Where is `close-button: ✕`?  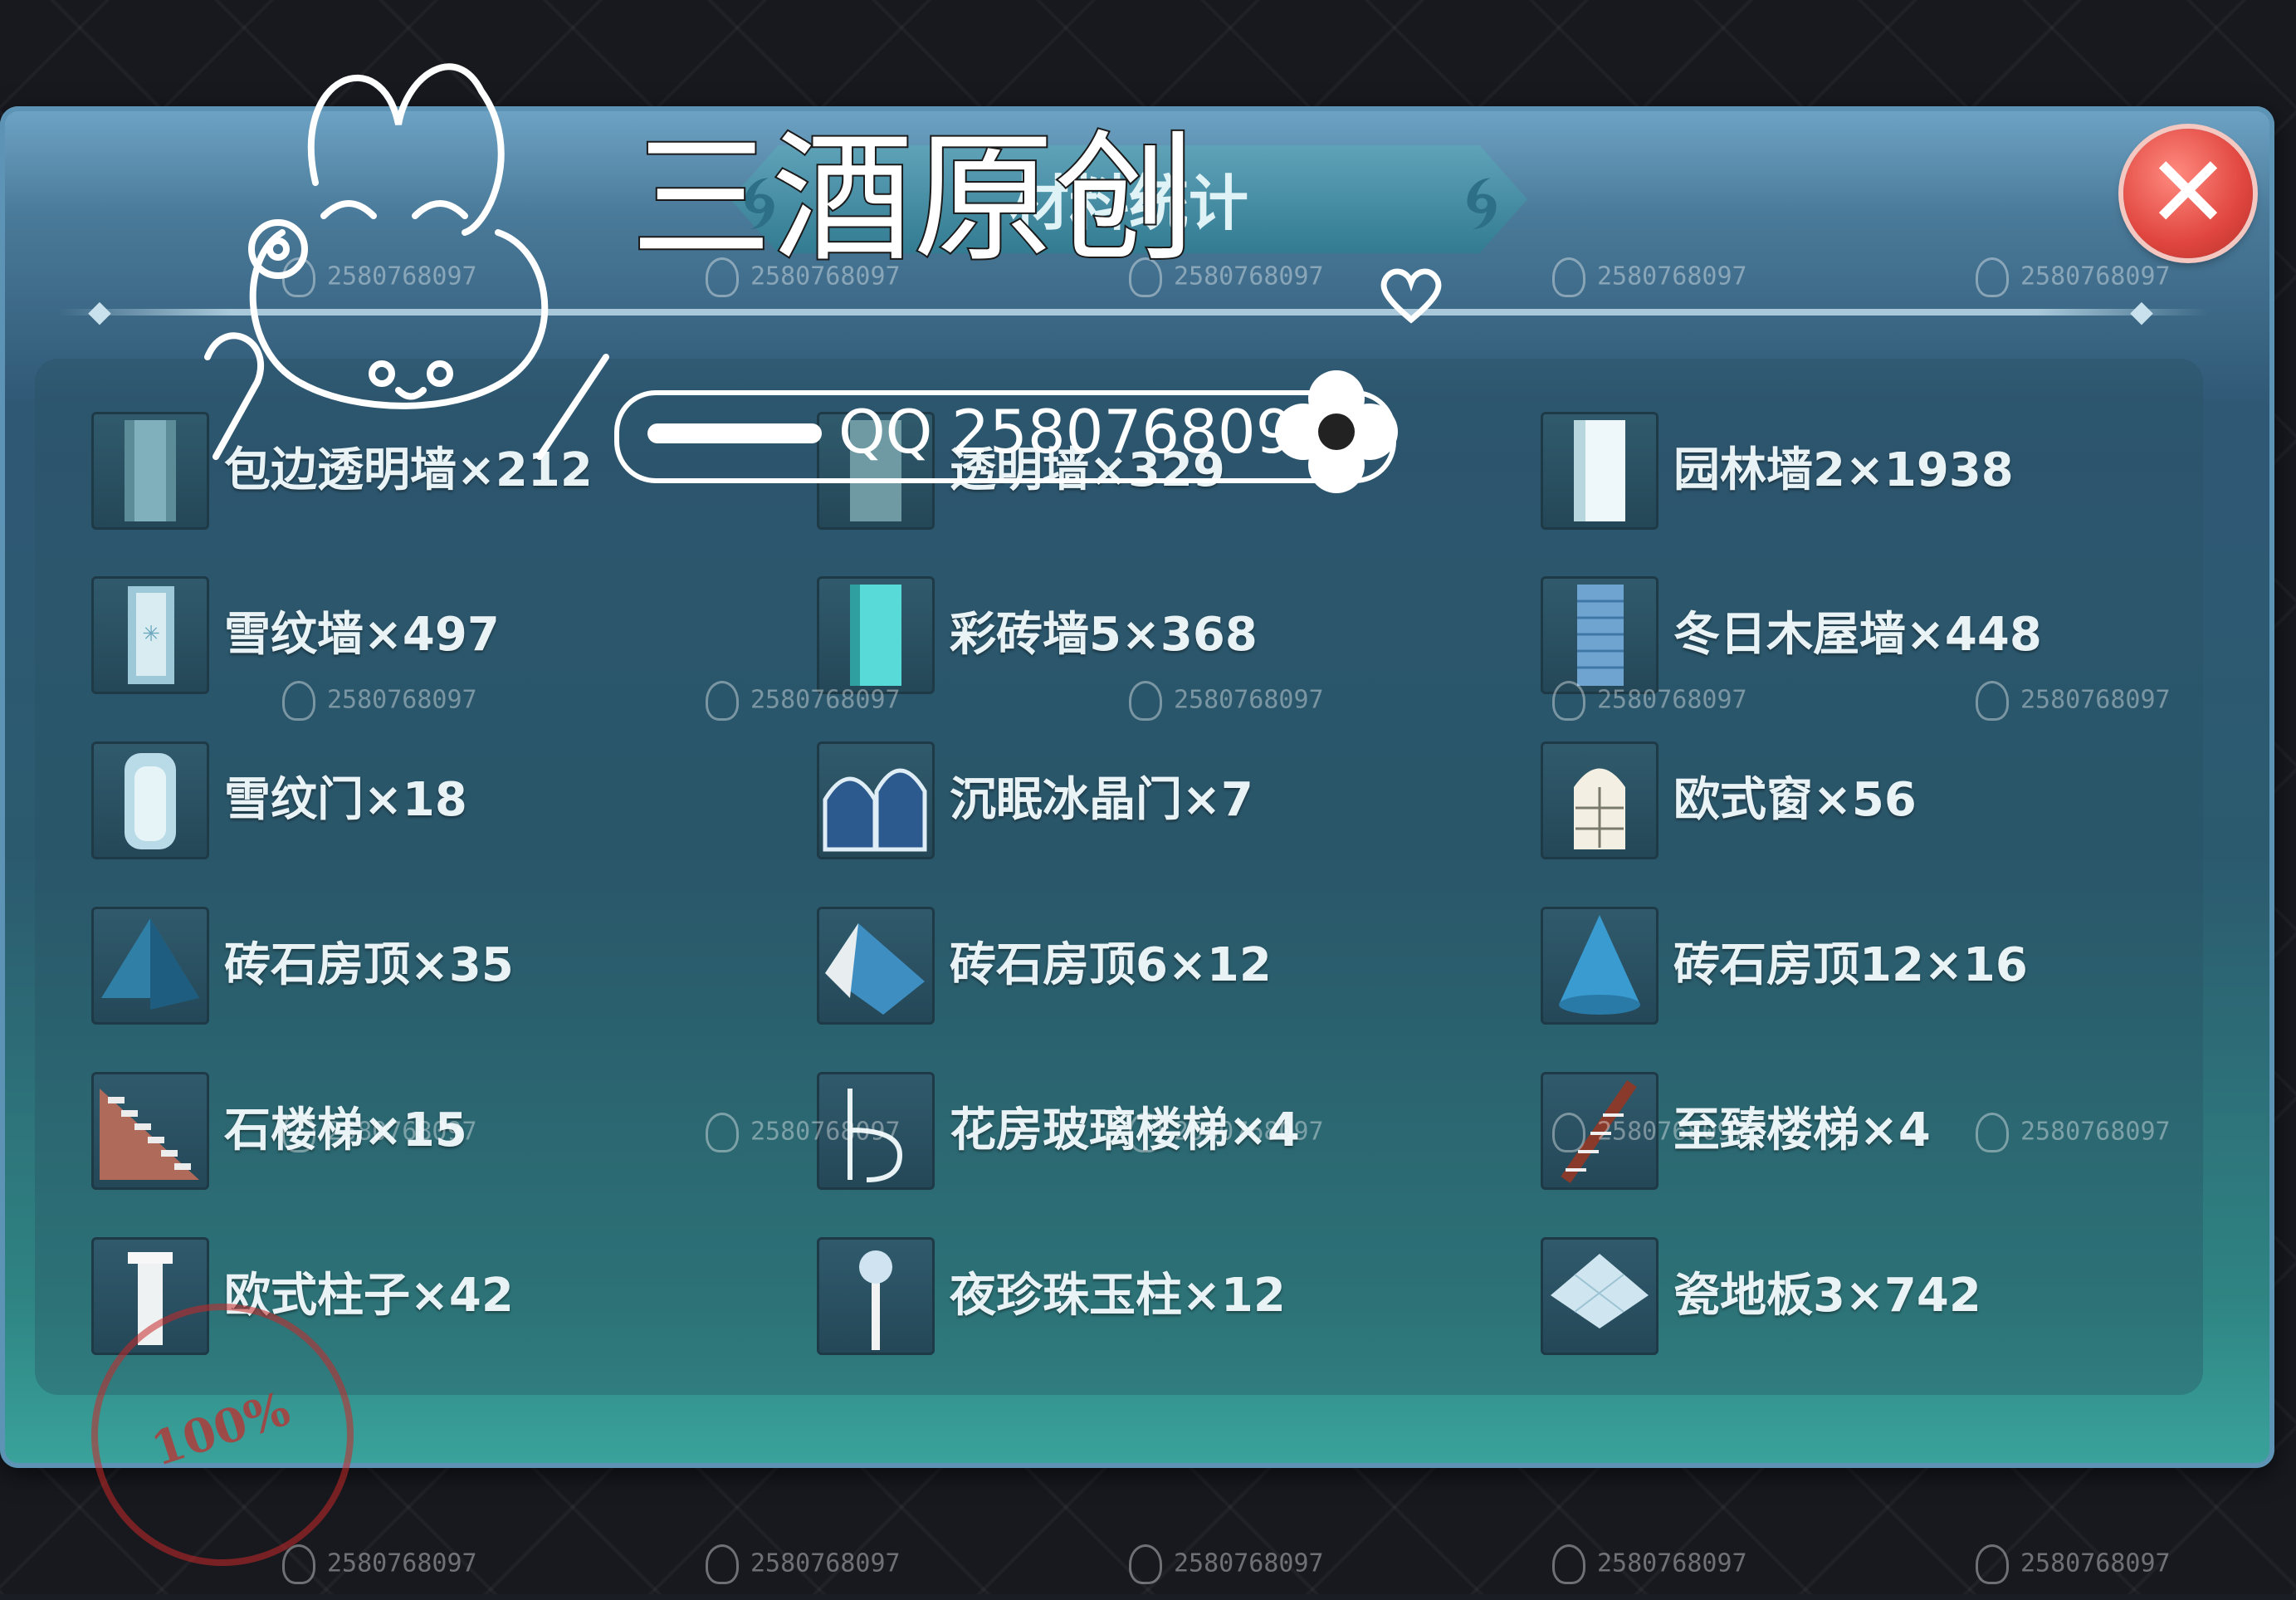
close-button: ✕ is located at coordinates (2188, 193).